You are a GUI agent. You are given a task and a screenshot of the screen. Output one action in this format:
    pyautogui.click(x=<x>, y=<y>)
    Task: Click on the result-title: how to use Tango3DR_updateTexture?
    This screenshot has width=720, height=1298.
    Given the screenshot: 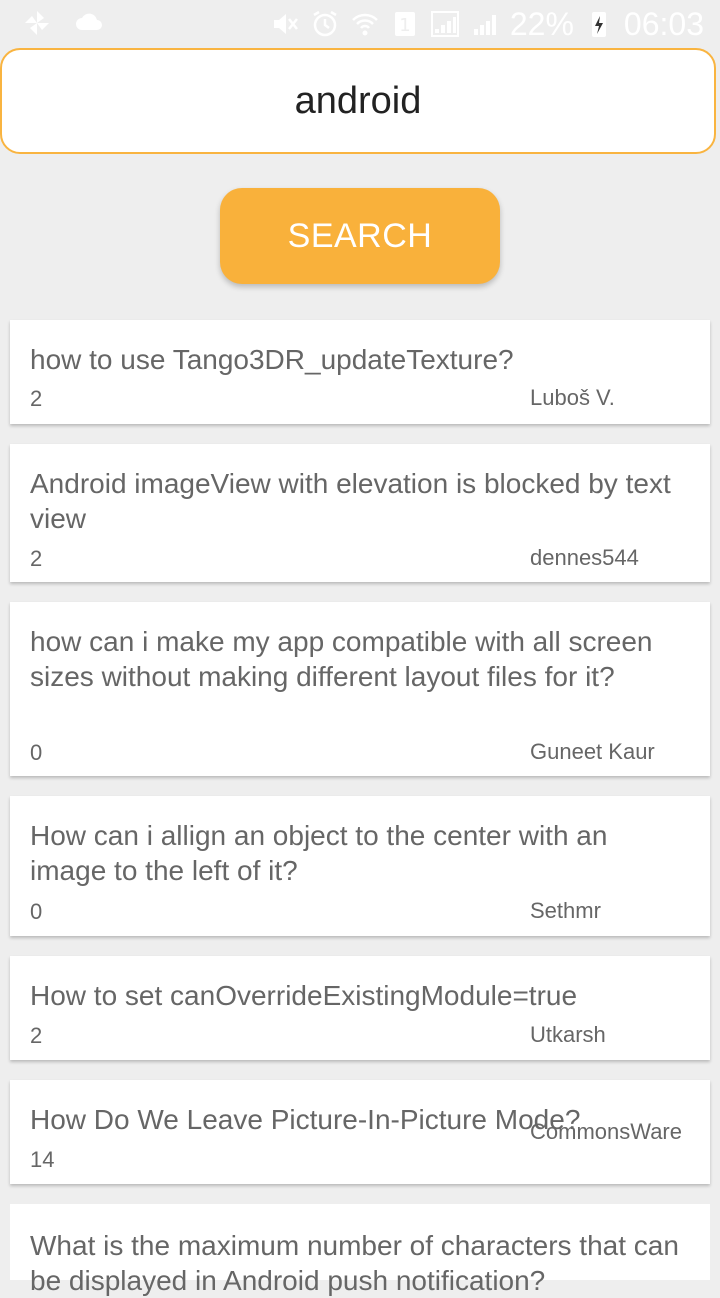 What is the action you would take?
    pyautogui.click(x=272, y=359)
    